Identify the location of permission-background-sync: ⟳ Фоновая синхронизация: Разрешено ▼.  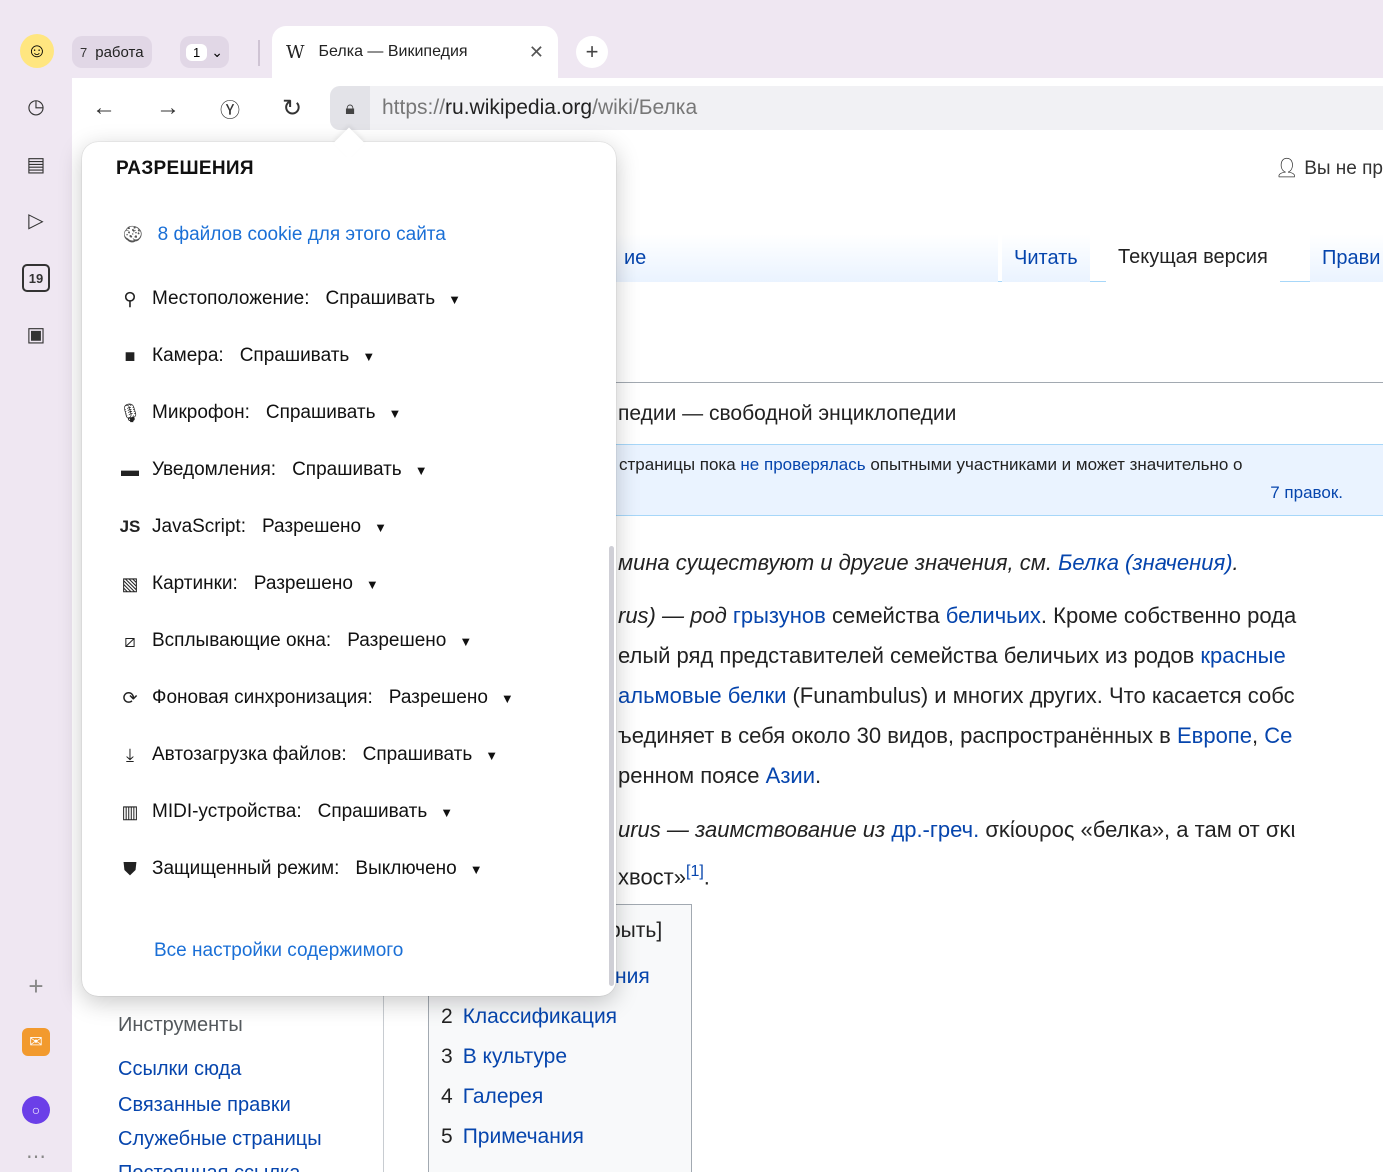
(316, 698).